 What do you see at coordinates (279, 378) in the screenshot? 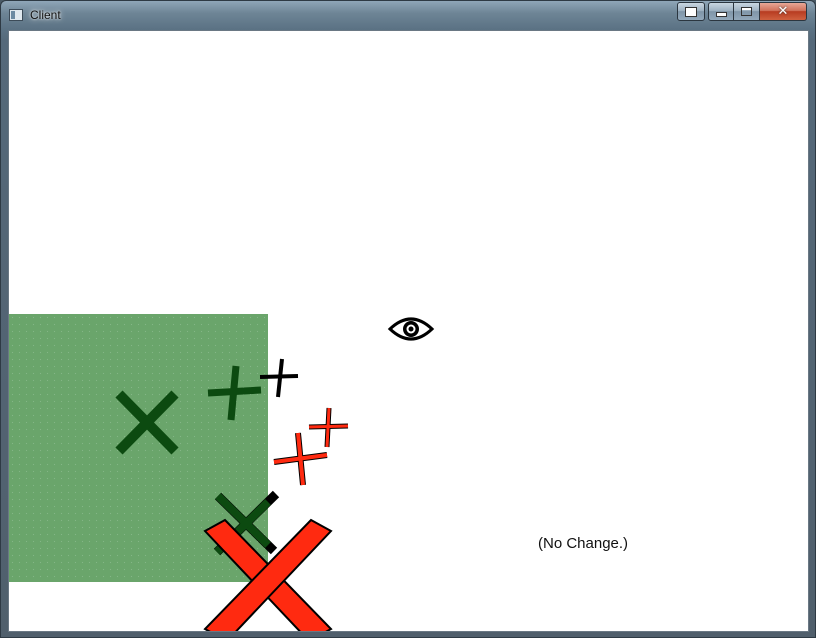
I see `black-plus` at bounding box center [279, 378].